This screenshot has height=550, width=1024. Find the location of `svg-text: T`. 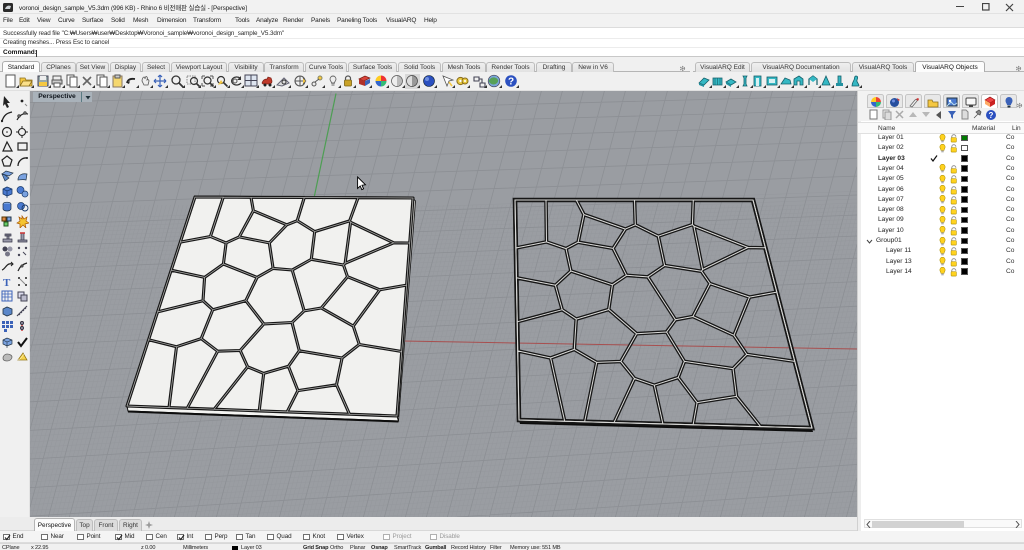

svg-text: T is located at coordinates (7, 282).